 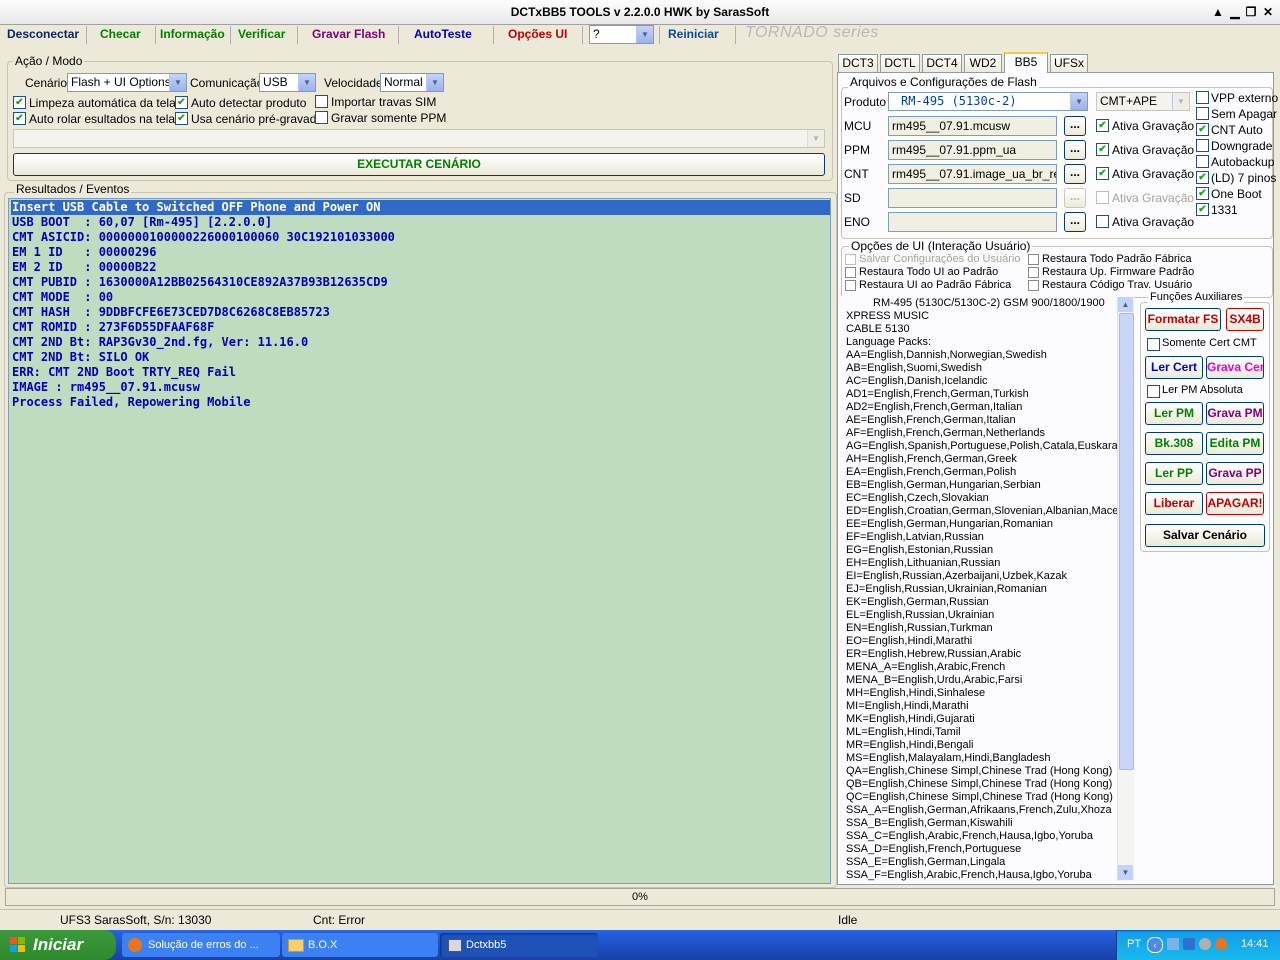 I want to click on status-serial: UFS3 SarasSoft, S/n: 13030, so click(x=136, y=920).